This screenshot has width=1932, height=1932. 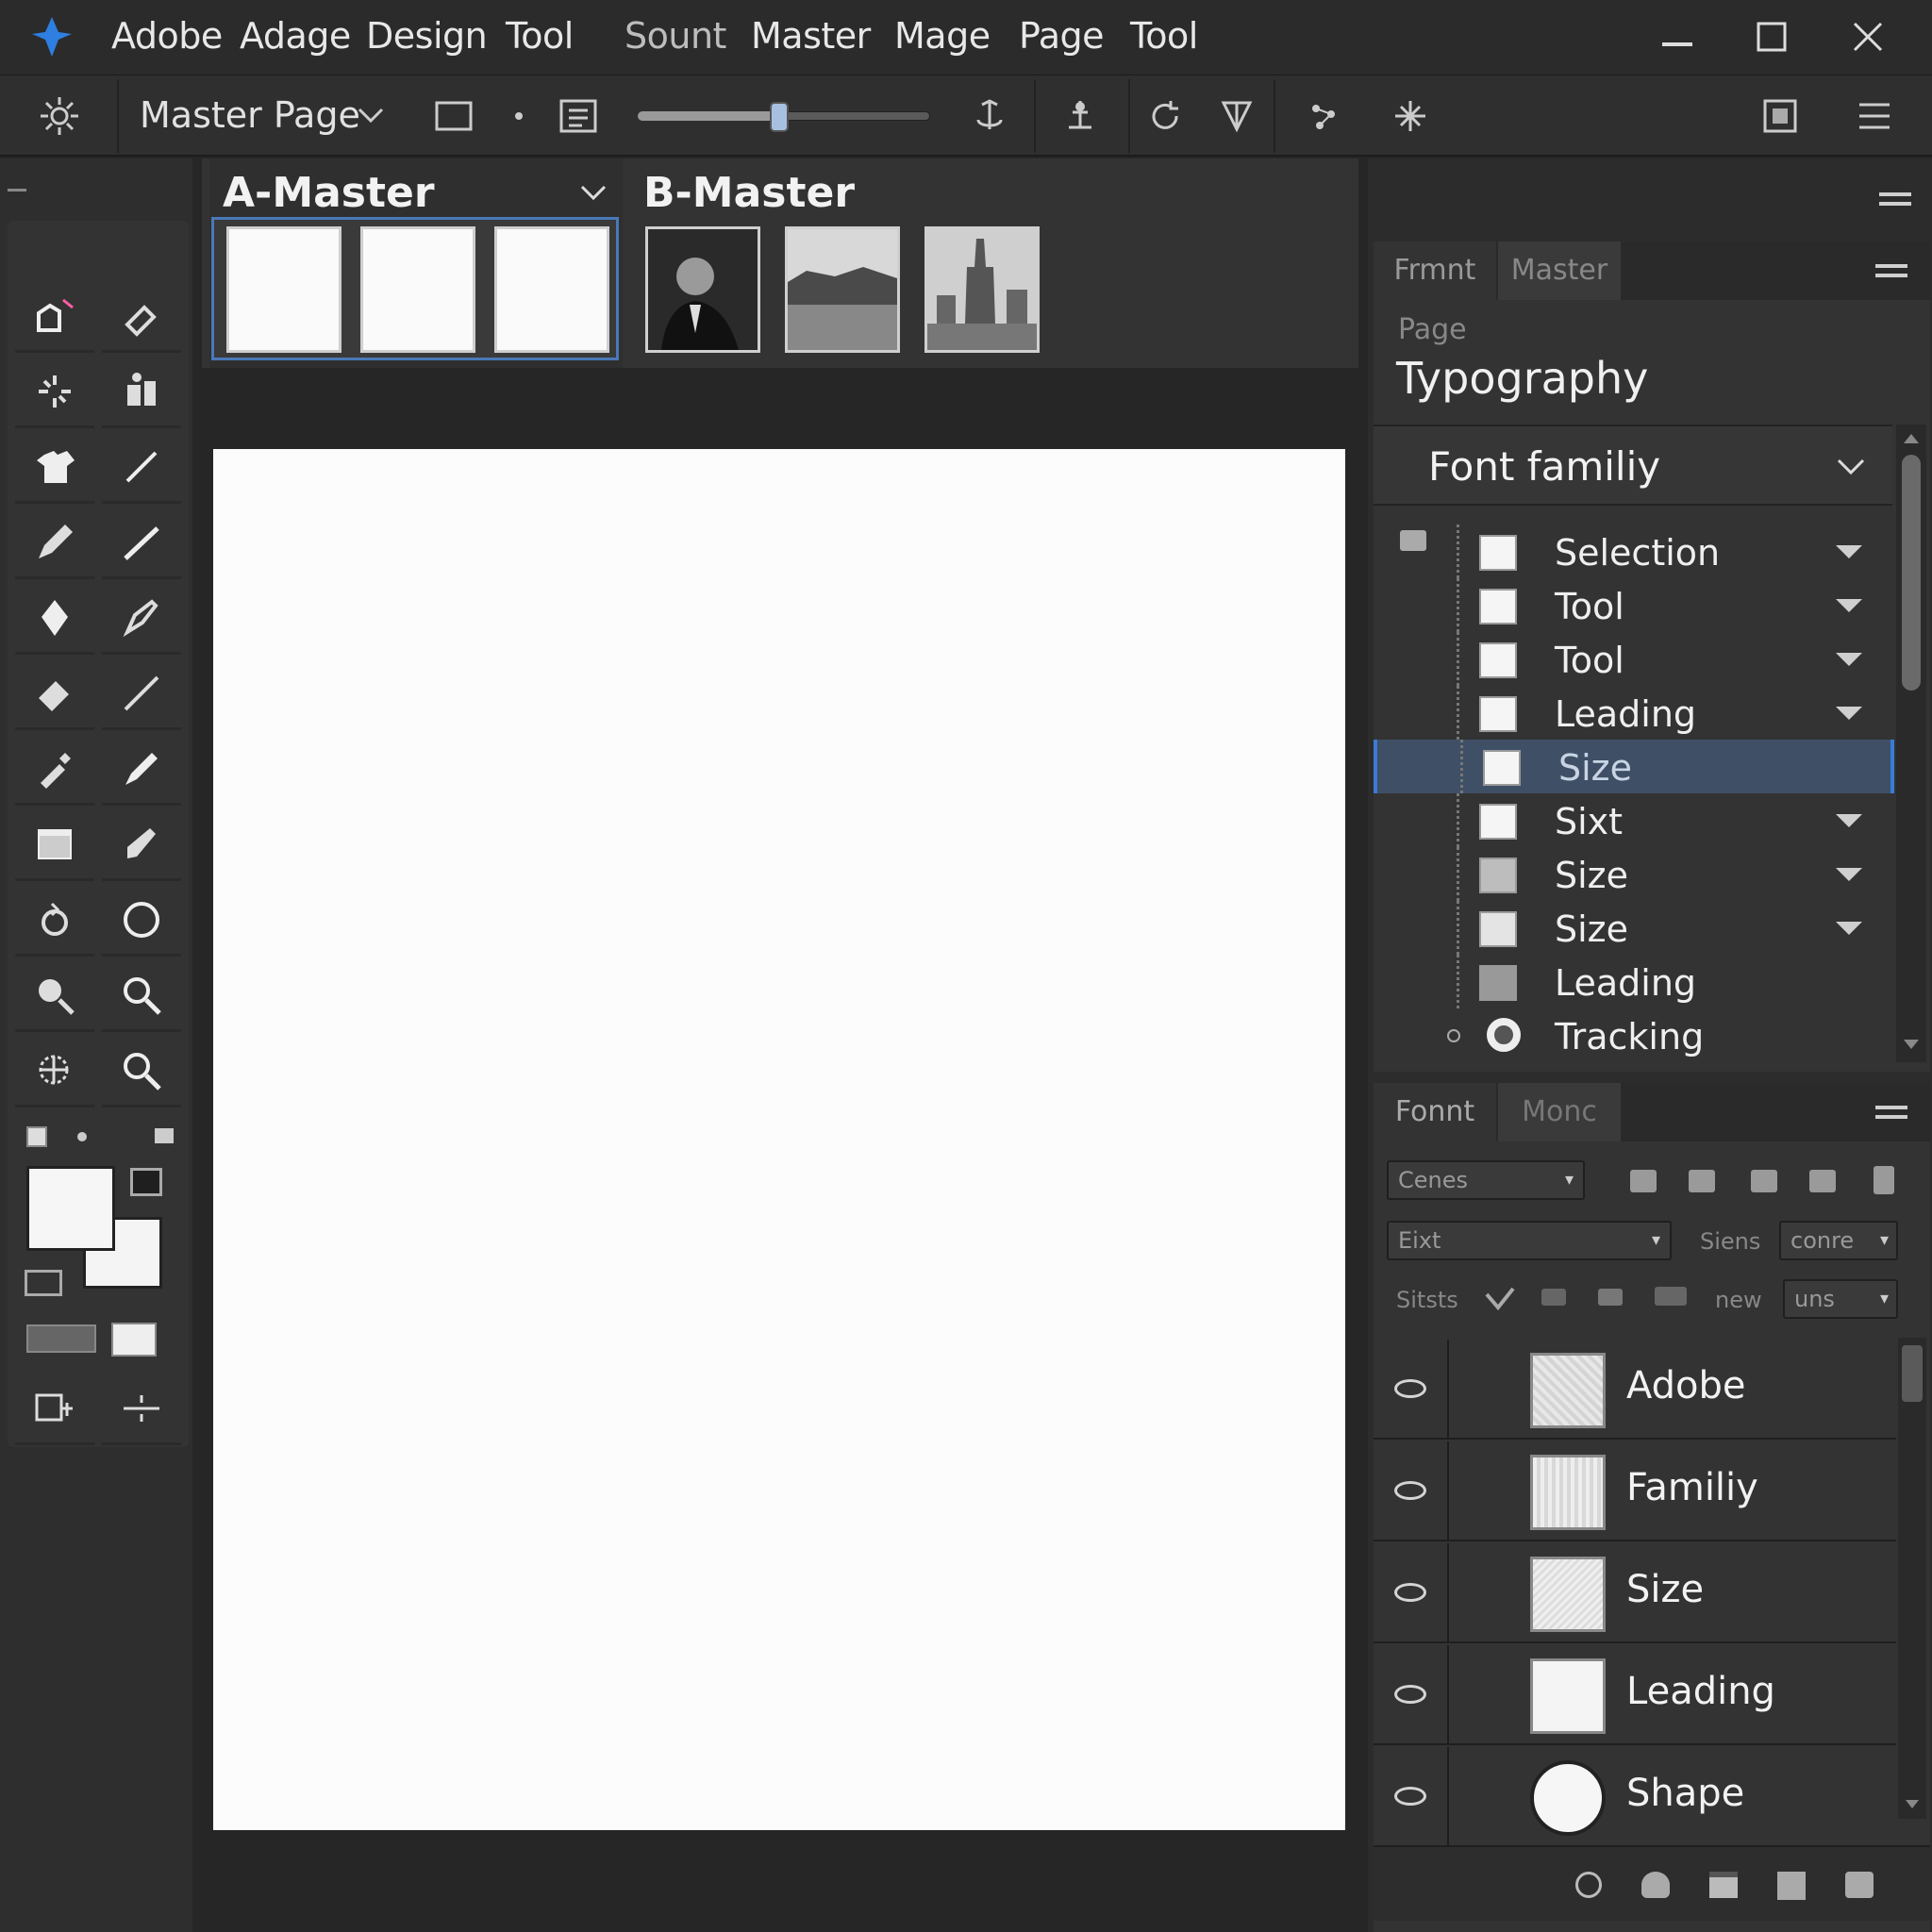 What do you see at coordinates (1634, 928) in the screenshot?
I see `property-row-size-2: Size` at bounding box center [1634, 928].